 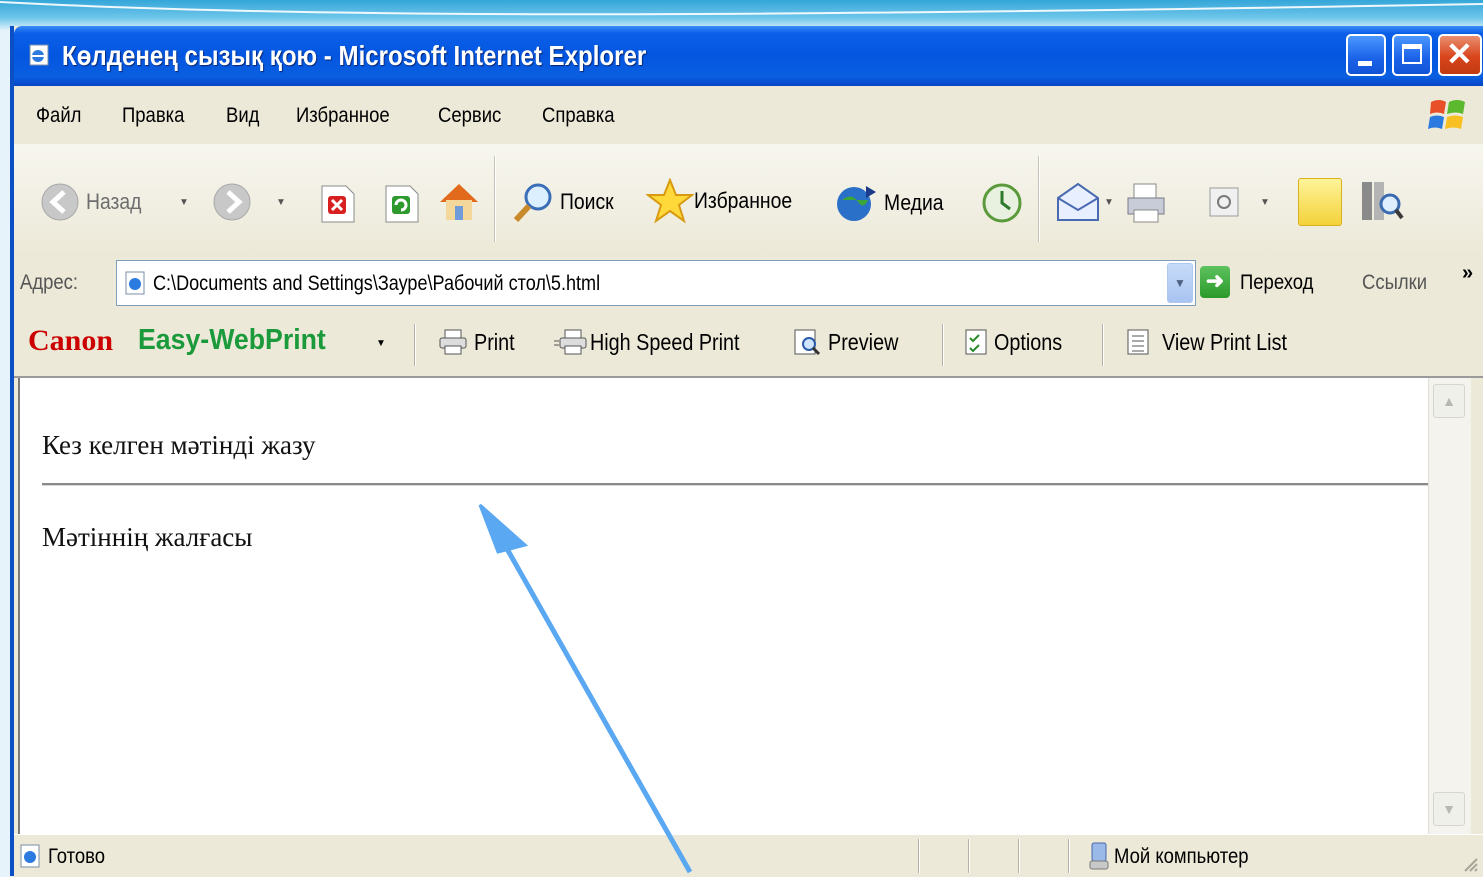 What do you see at coordinates (578, 116) in the screenshot?
I see `menu-help: Справка` at bounding box center [578, 116].